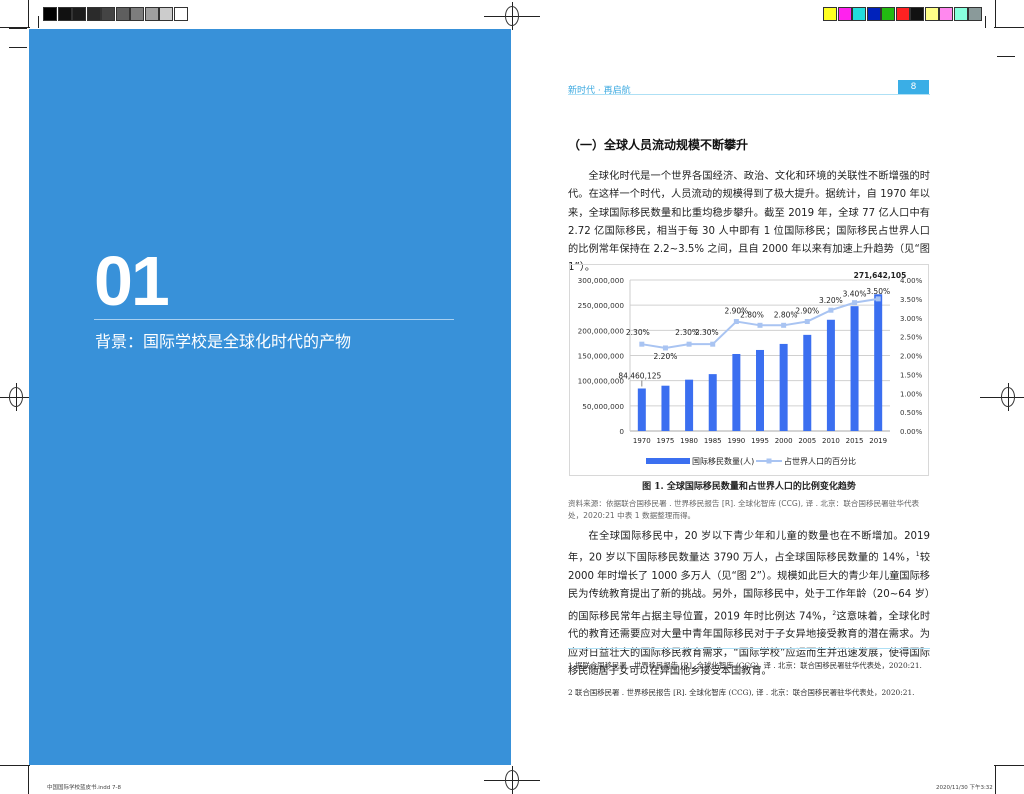 Image resolution: width=1024 pixels, height=794 pixels. I want to click on bar-label: 84,460,125, so click(639, 375).